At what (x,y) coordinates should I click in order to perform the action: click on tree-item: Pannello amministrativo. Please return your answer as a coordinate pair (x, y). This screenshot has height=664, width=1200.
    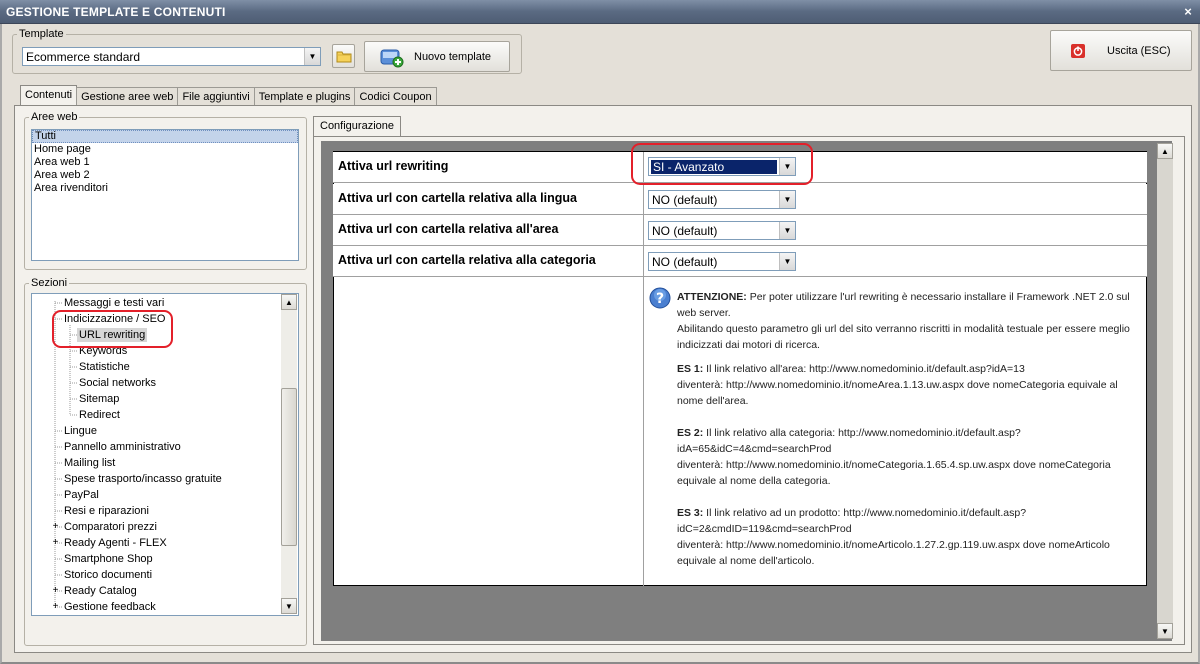
    Looking at the image, I should click on (122, 447).